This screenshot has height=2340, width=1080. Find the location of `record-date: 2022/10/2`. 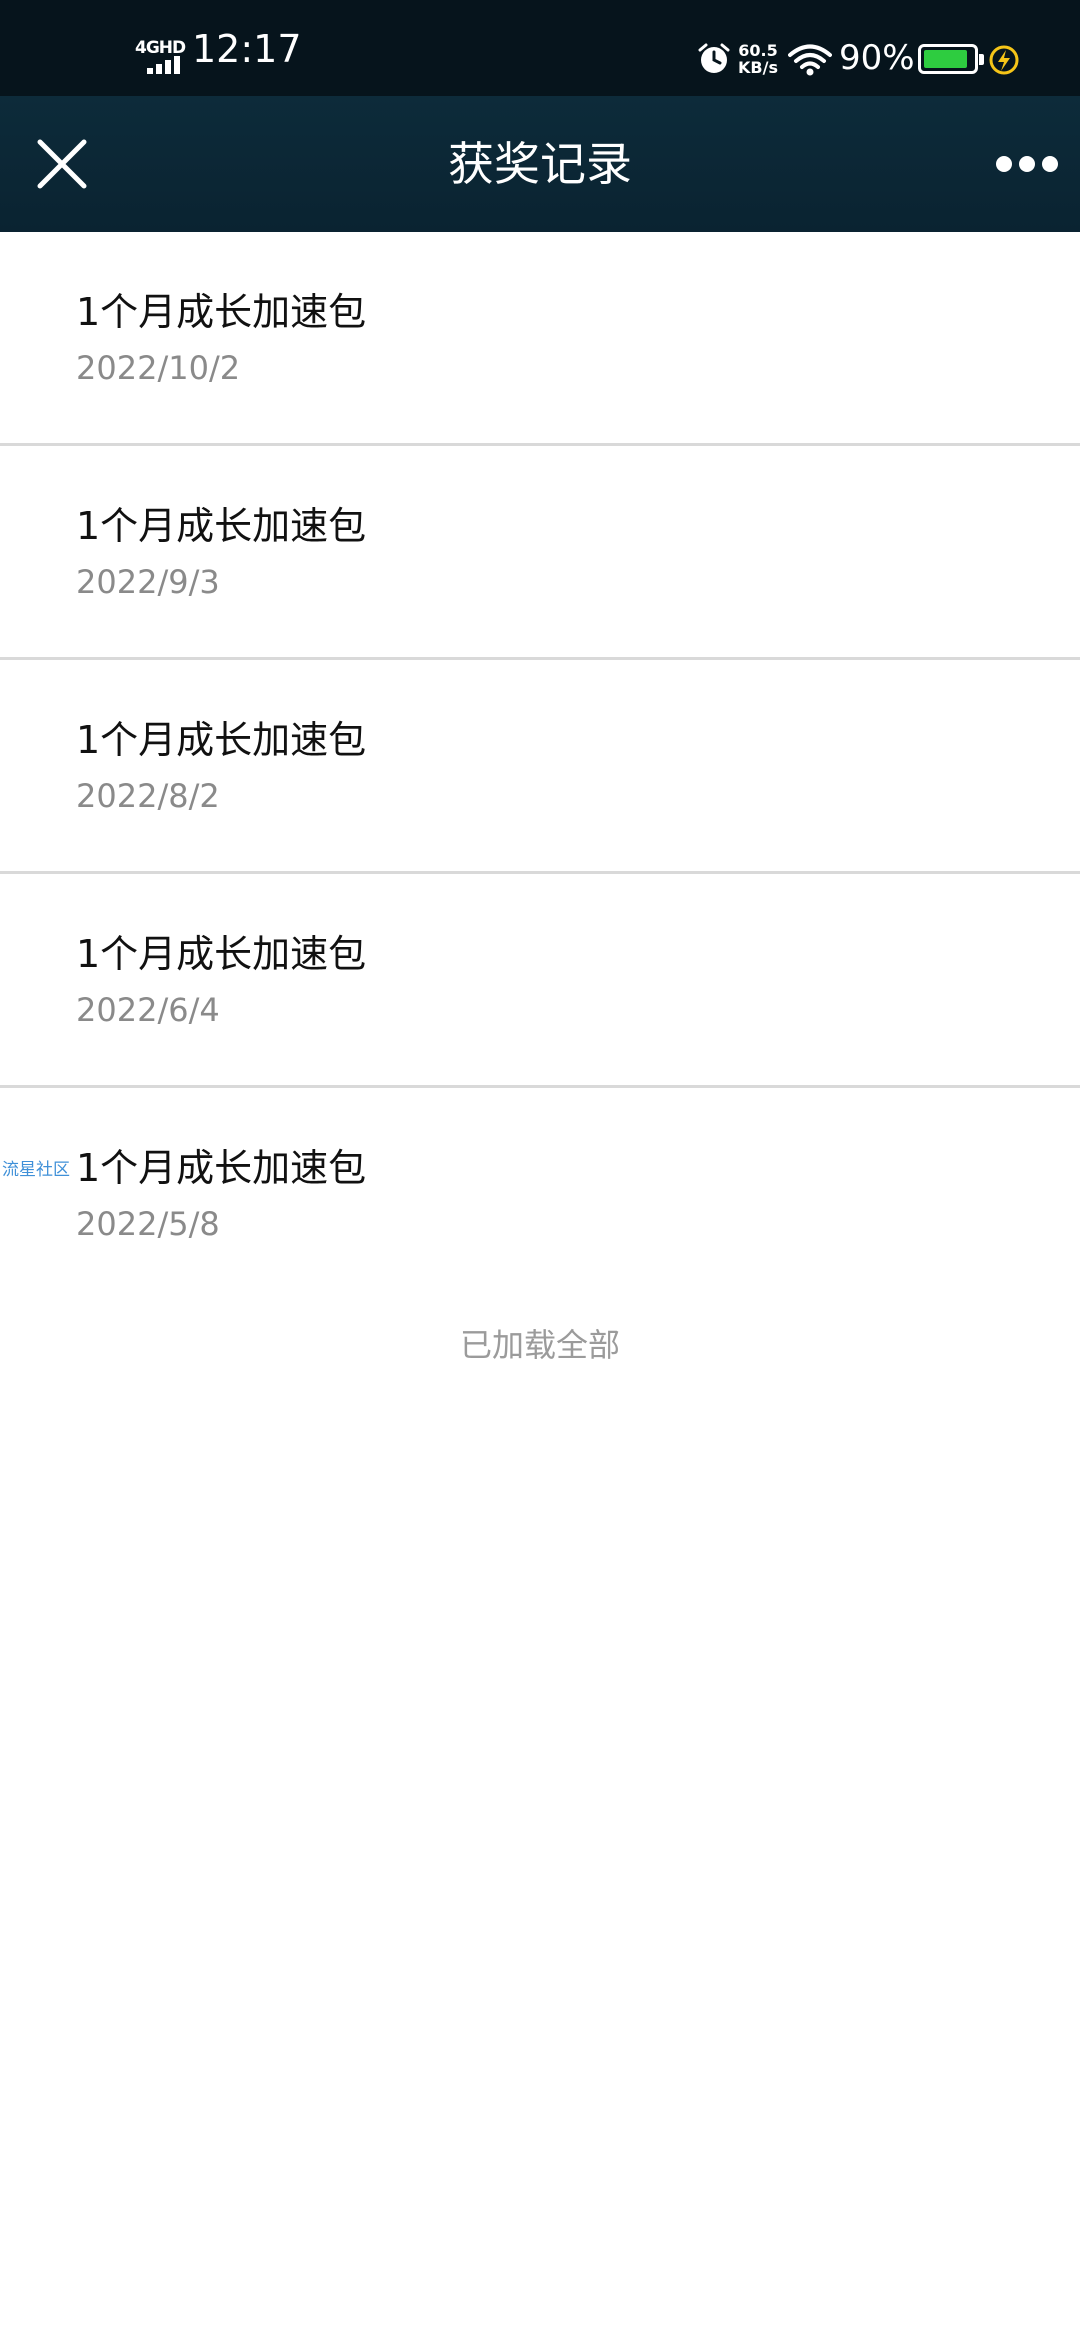

record-date: 2022/10/2 is located at coordinates (158, 368).